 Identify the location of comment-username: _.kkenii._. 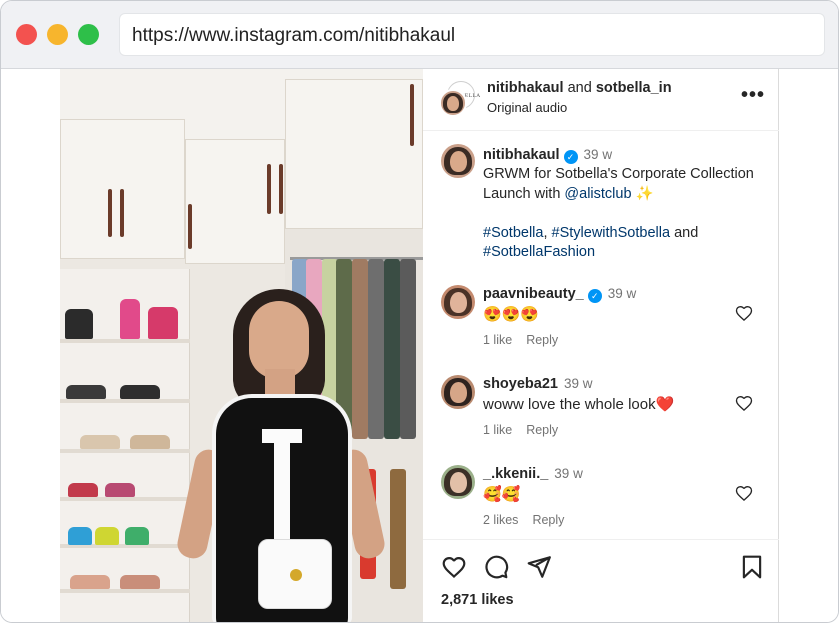
(515, 474).